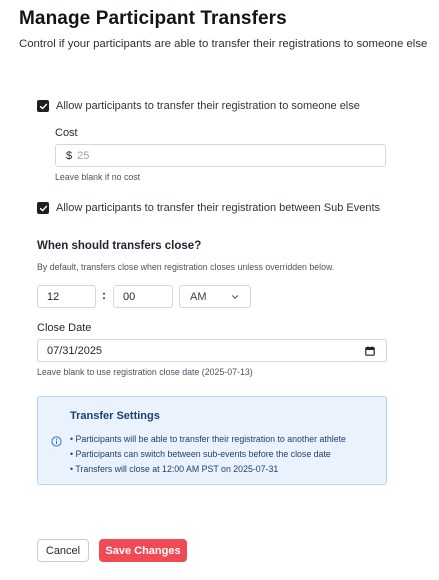 The width and height of the screenshot is (439, 580). Describe the element at coordinates (153, 18) in the screenshot. I see `page-title: Manage Participant Transfers` at that location.